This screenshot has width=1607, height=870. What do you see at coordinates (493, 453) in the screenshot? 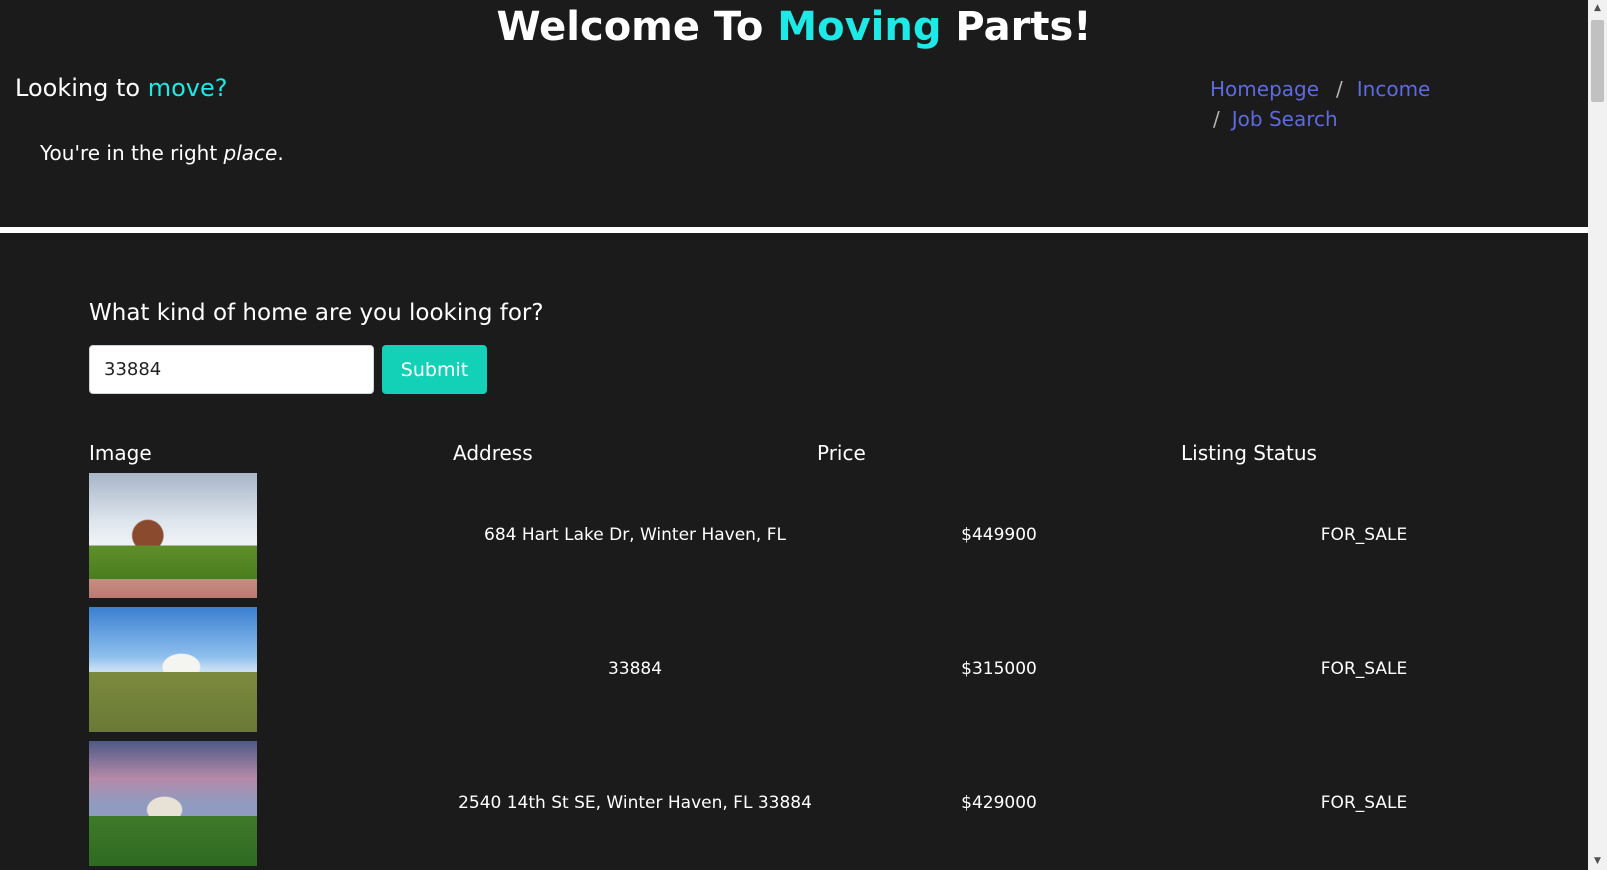
I see `column-header-address: Address` at bounding box center [493, 453].